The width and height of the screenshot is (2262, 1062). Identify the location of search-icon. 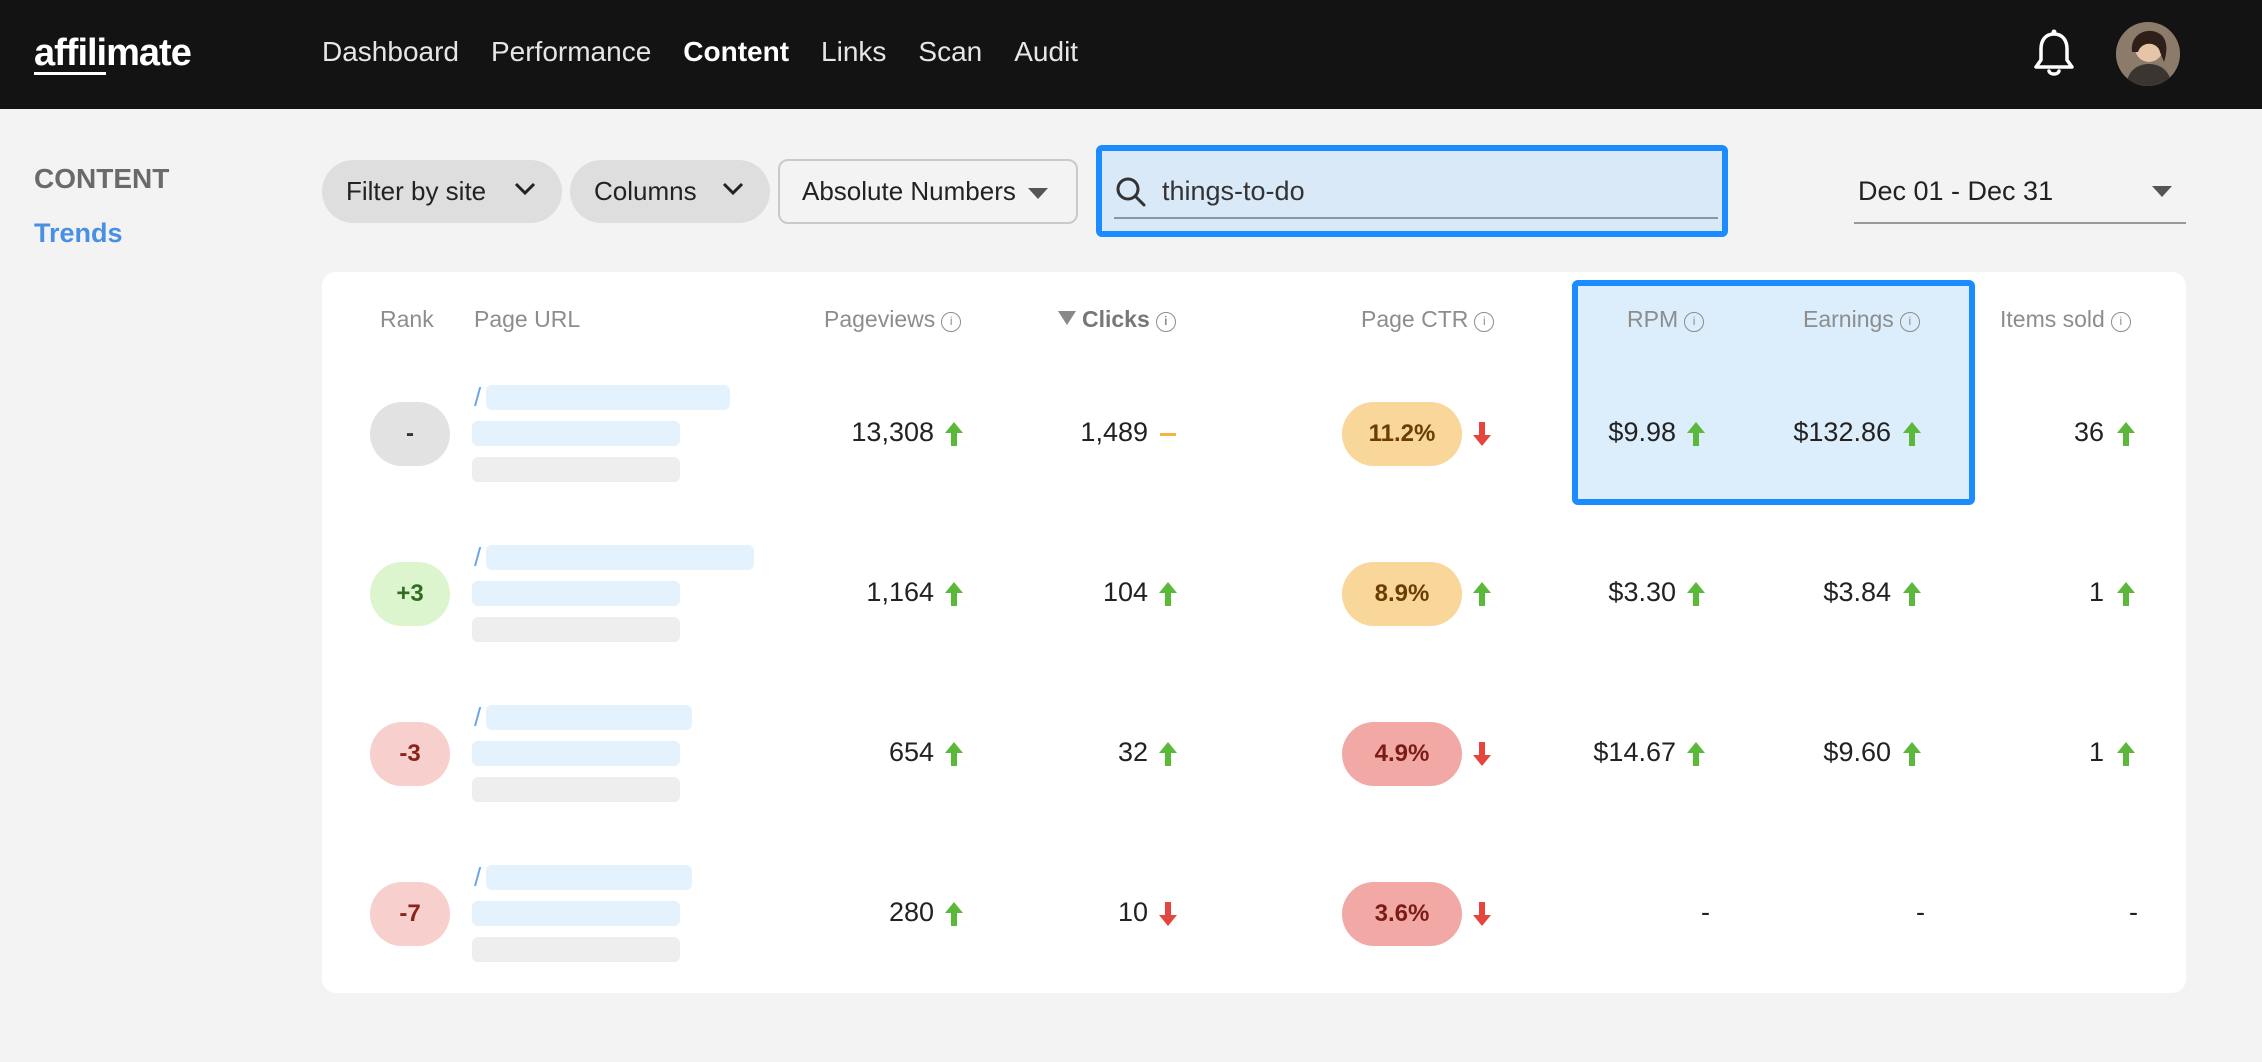
(1131, 192).